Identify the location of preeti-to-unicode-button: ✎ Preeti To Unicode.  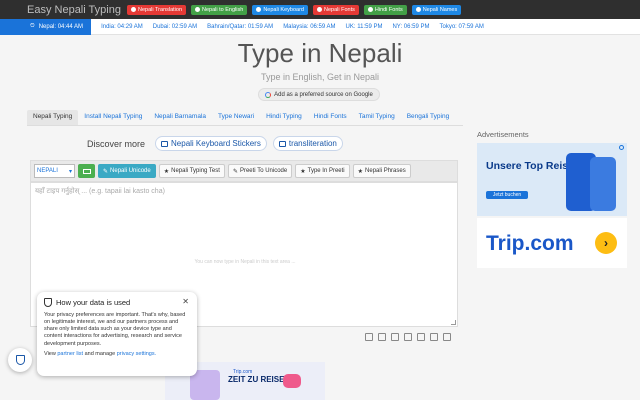
(260, 171).